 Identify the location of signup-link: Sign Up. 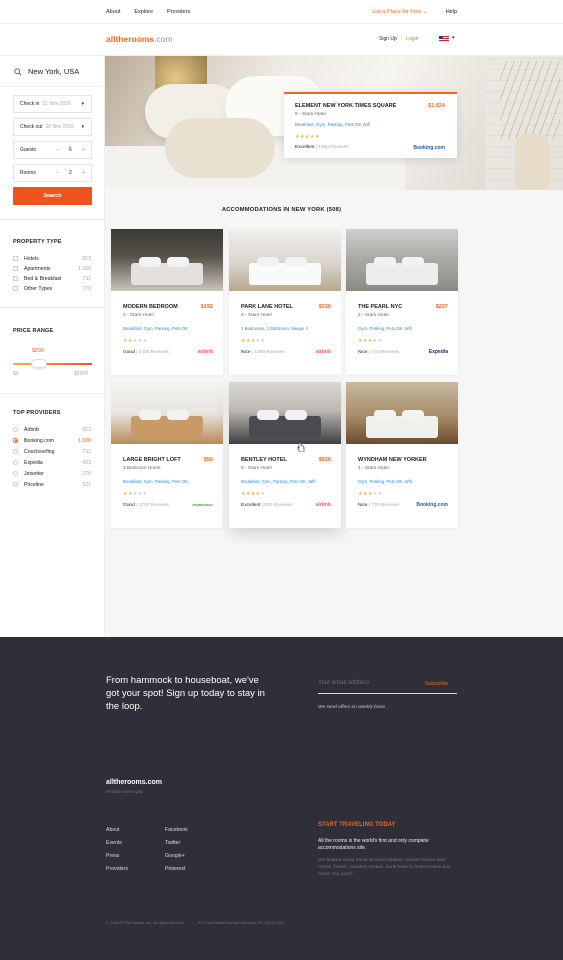
(388, 39).